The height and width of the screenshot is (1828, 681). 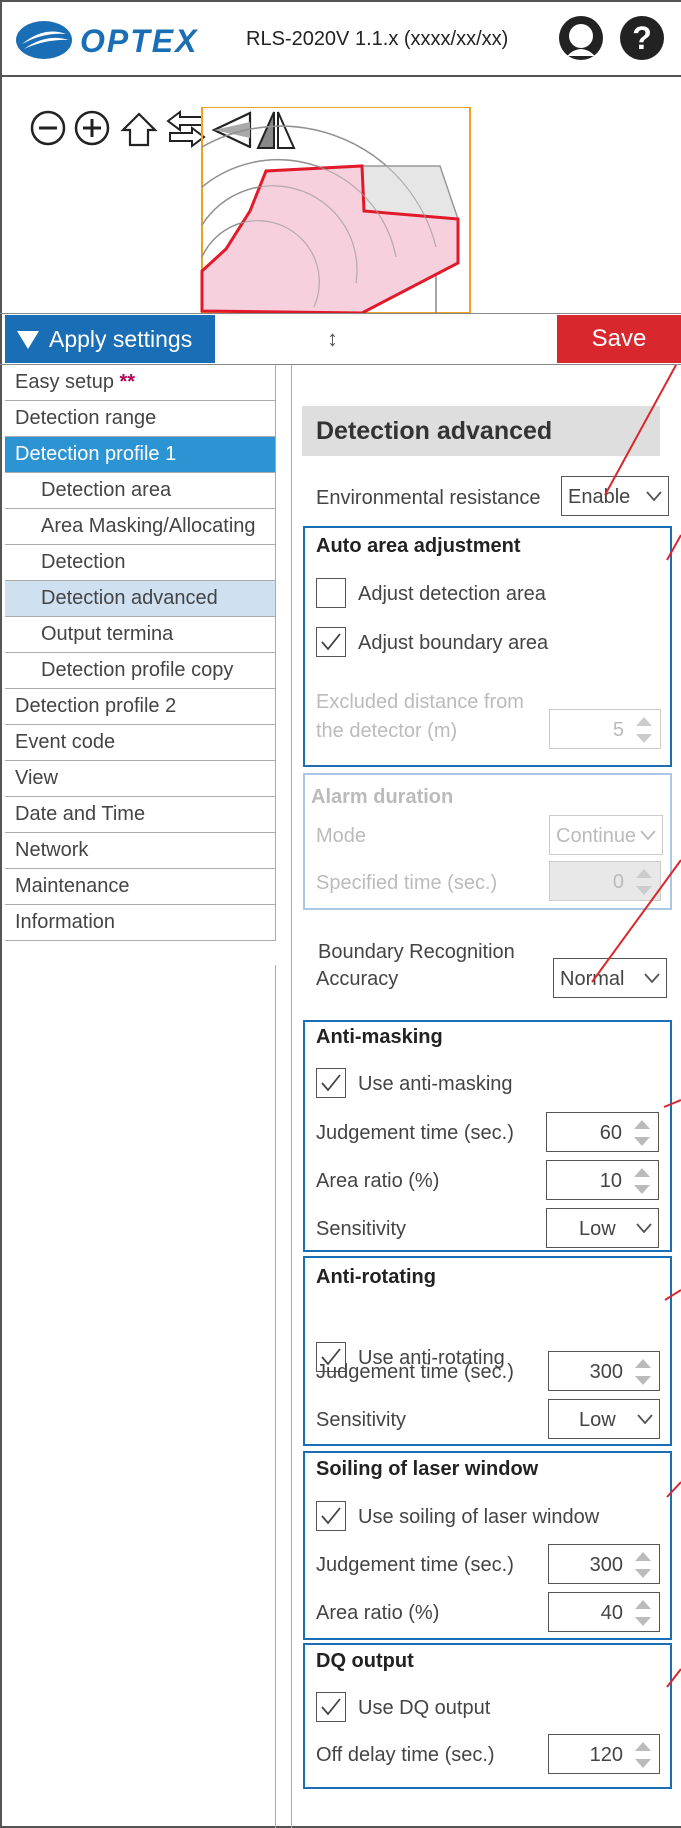 What do you see at coordinates (415, 1372) in the screenshot?
I see `anti-rotating-judgement-label: Judgement time (sec.)` at bounding box center [415, 1372].